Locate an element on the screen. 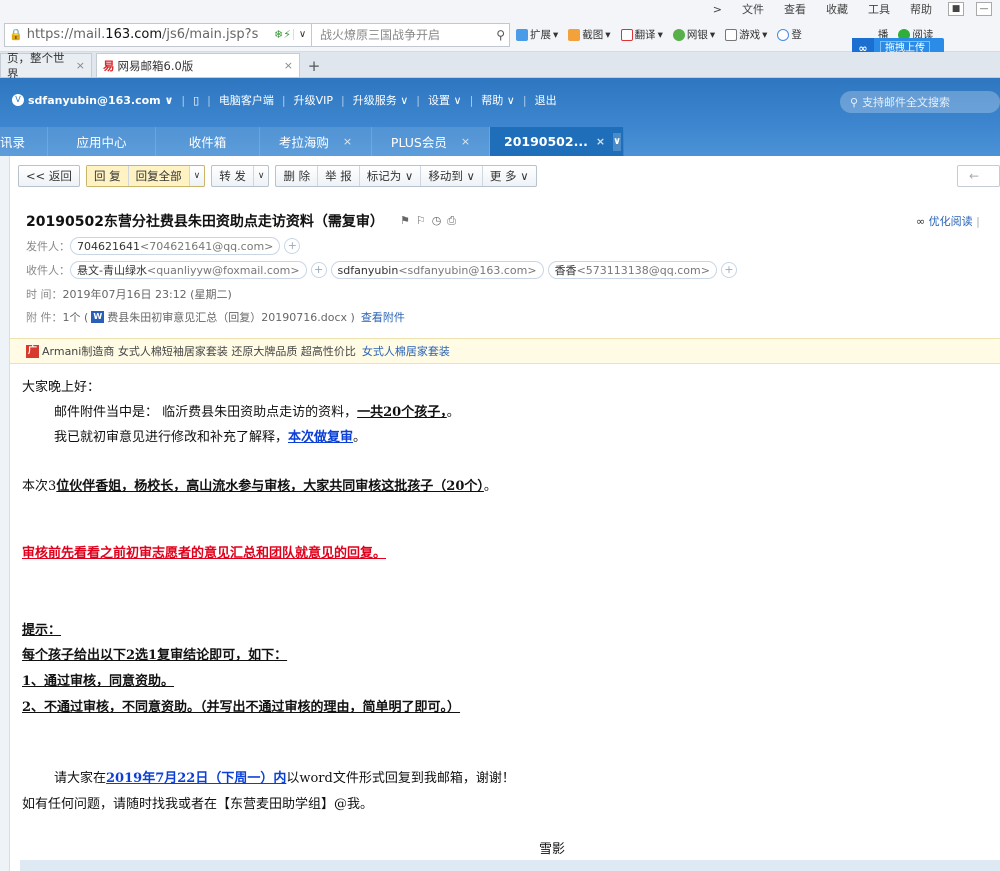  to-address: 香香 <573113138@qq.com> is located at coordinates (632, 270).